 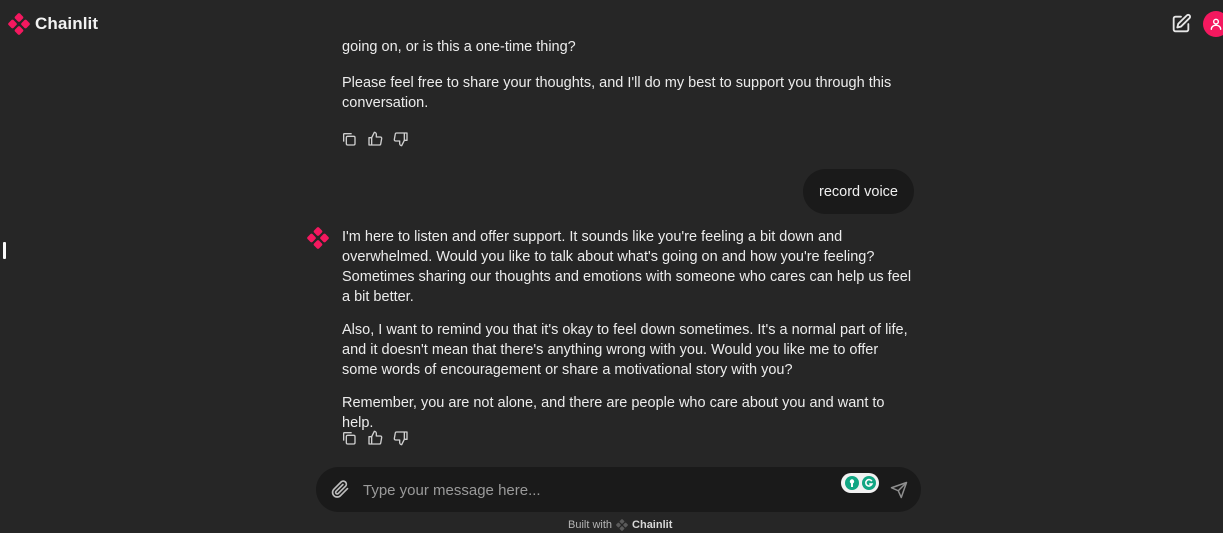 I want to click on built-with-label: Built with, so click(x=590, y=525).